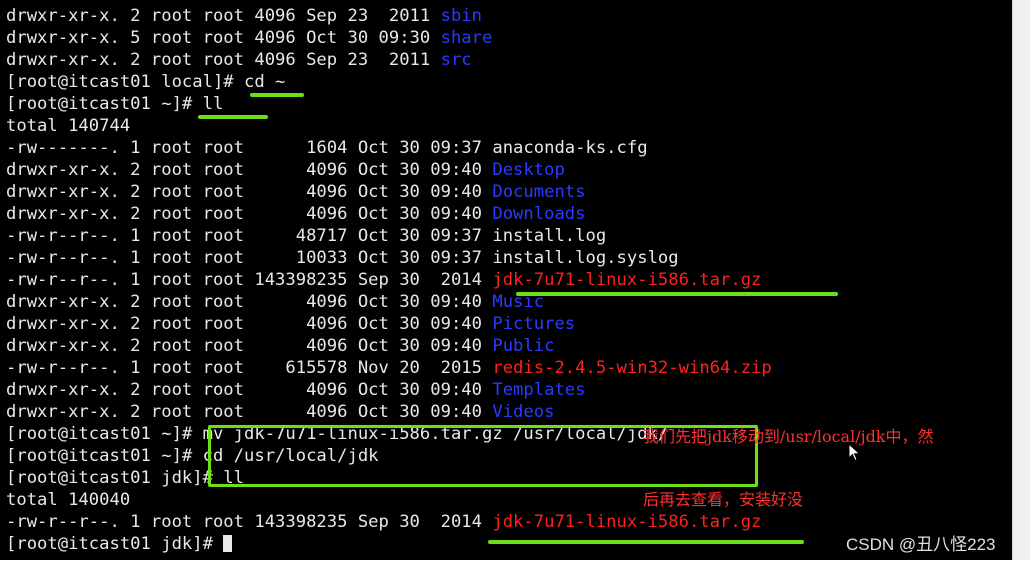 The image size is (1030, 562). What do you see at coordinates (523, 412) in the screenshot?
I see `directory-name: Videos` at bounding box center [523, 412].